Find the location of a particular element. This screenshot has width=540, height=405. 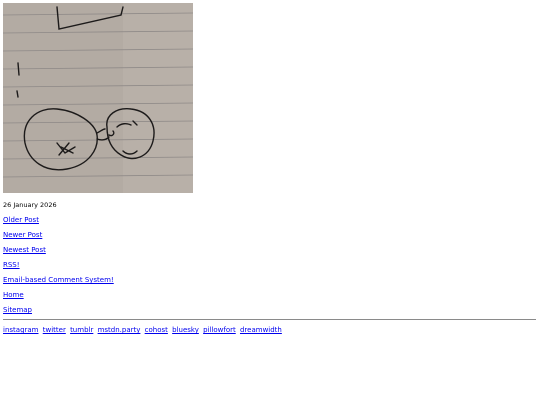

instagram-link: instagram is located at coordinates (21, 330).